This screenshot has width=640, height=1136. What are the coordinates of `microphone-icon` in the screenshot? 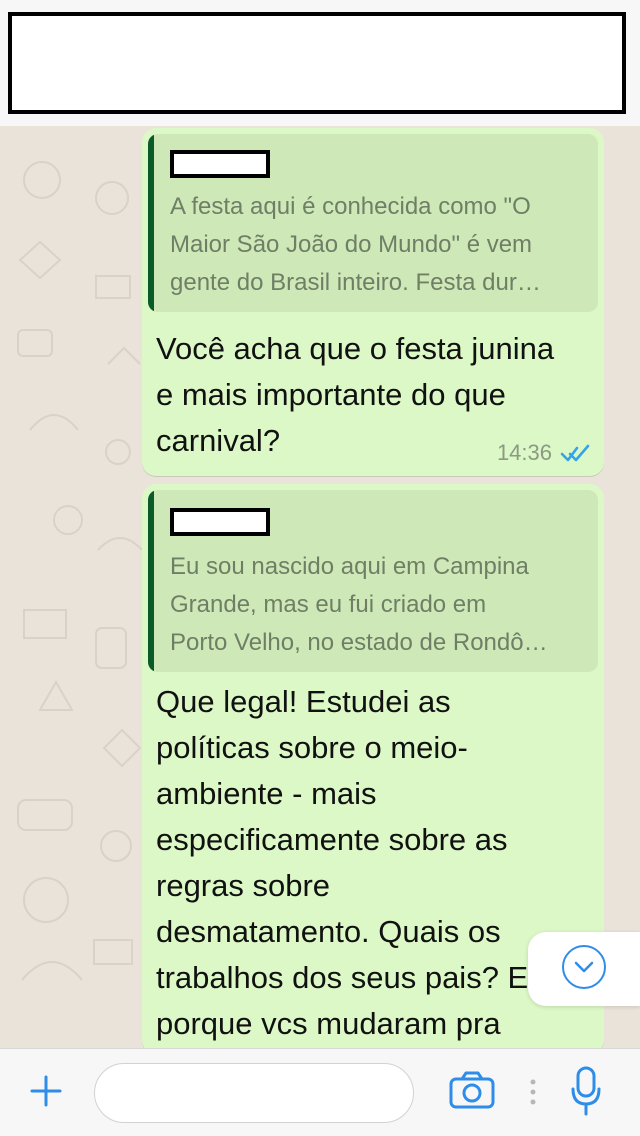 It's located at (586, 1091).